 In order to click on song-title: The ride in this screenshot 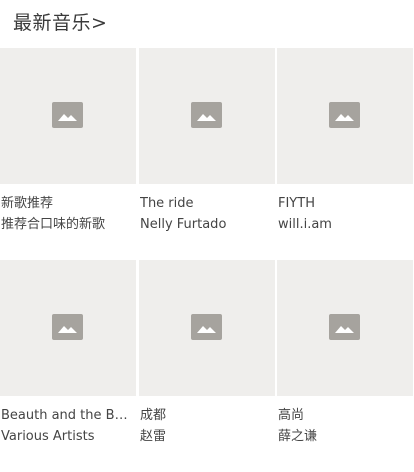, I will do `click(167, 203)`.